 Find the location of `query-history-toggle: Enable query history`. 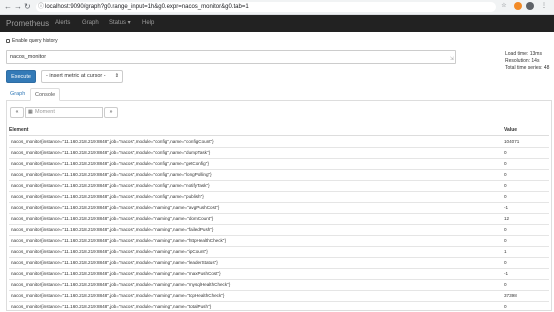

query-history-toggle: Enable query history is located at coordinates (32, 41).